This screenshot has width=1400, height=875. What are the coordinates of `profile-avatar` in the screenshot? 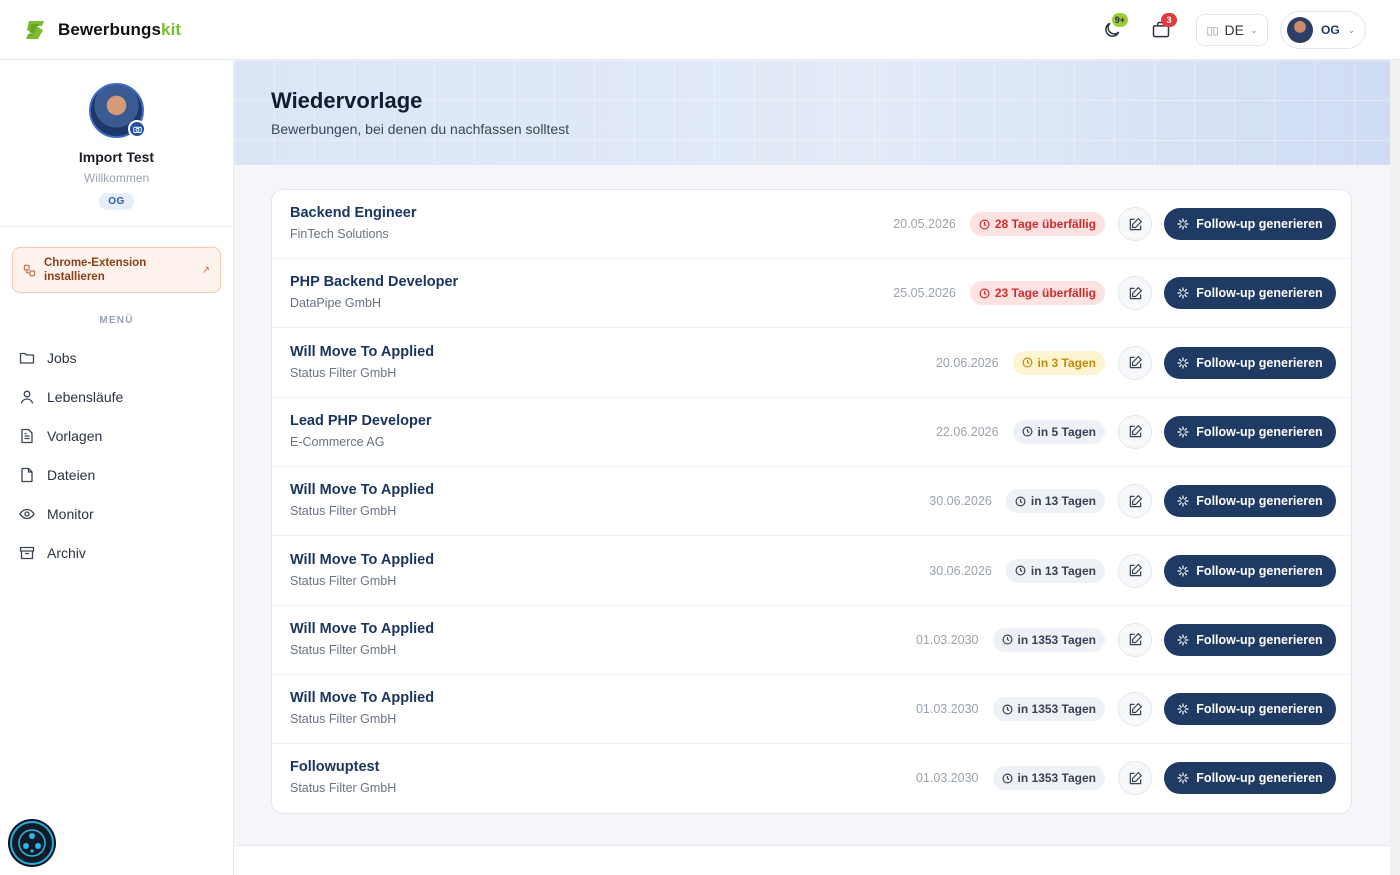 It's located at (117, 110).